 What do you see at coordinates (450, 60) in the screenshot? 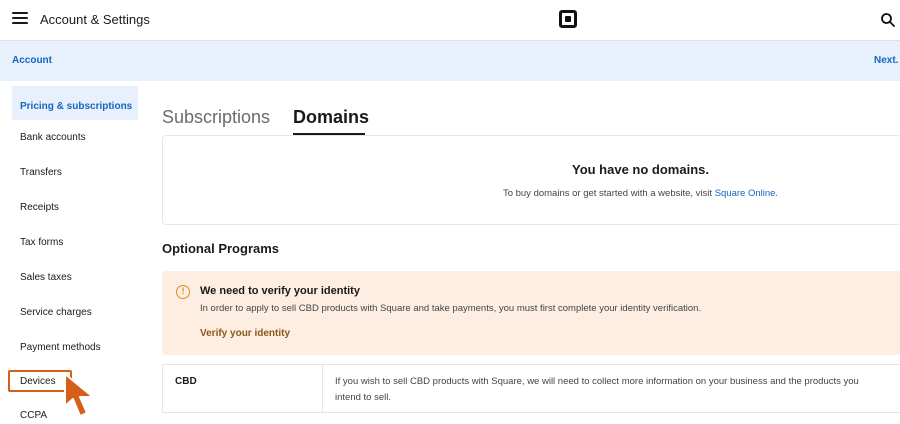
I see `breadcrumb-bar: Account Next.` at bounding box center [450, 60].